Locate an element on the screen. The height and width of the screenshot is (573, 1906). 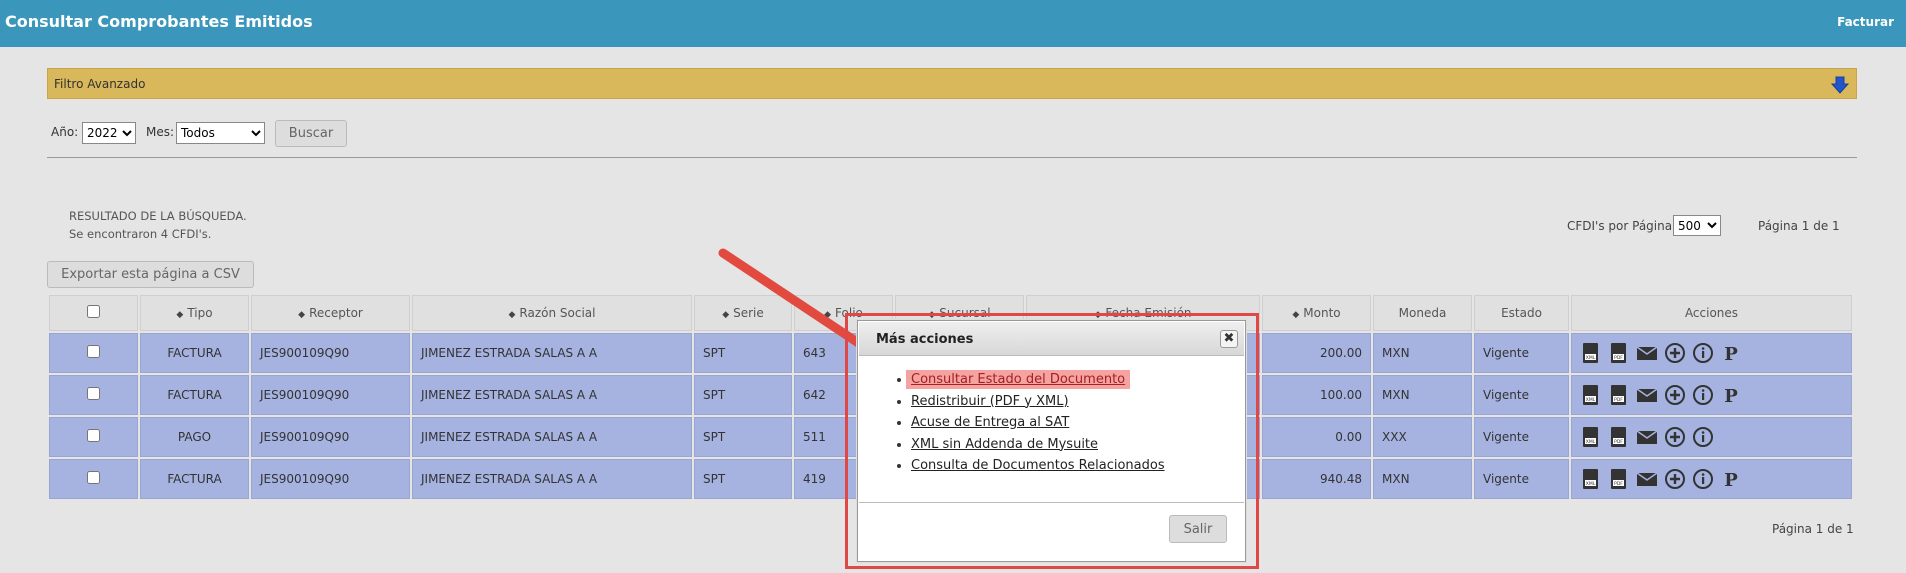
action-item: XML sin Addenda de Mysuite is located at coordinates (1038, 445).